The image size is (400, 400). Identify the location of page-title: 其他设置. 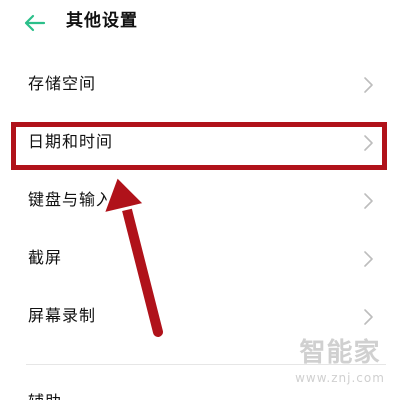
(102, 21).